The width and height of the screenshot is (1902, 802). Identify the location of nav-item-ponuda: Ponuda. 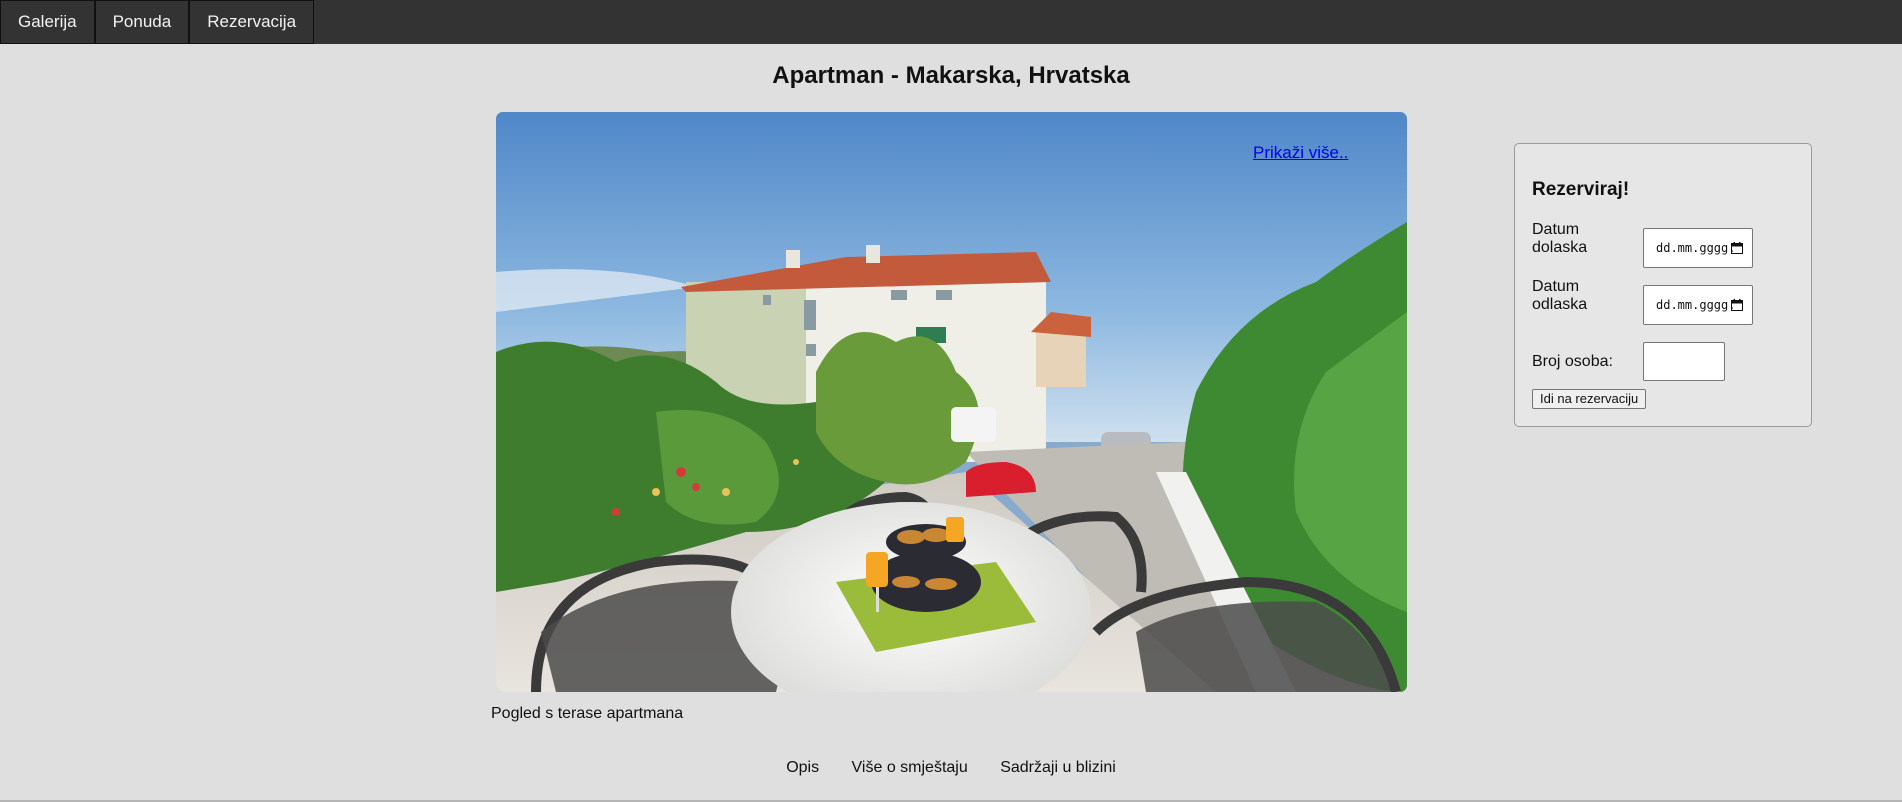
(142, 22).